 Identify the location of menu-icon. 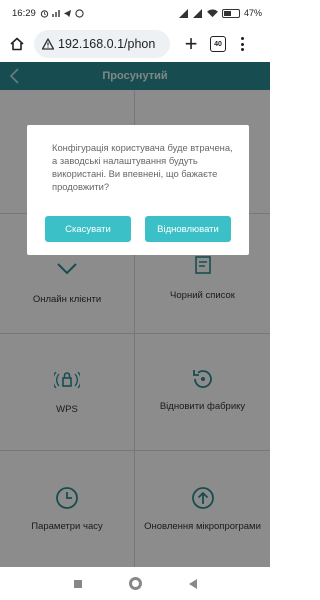
(242, 44).